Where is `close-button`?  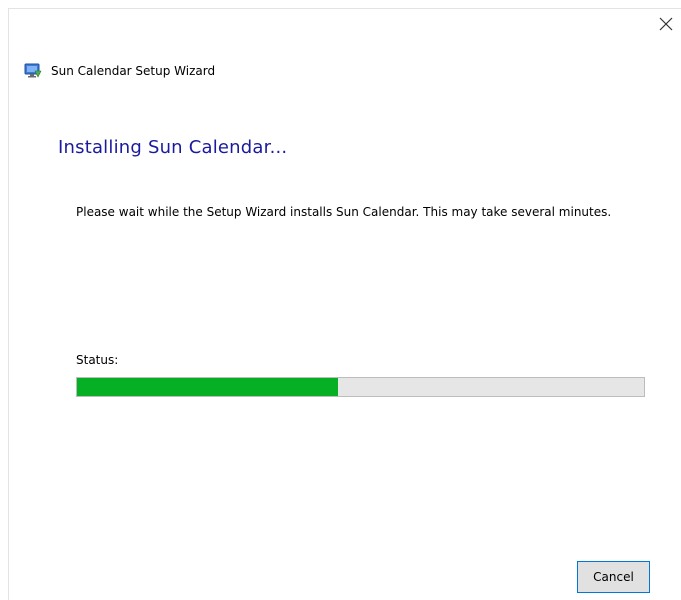 close-button is located at coordinates (666, 24).